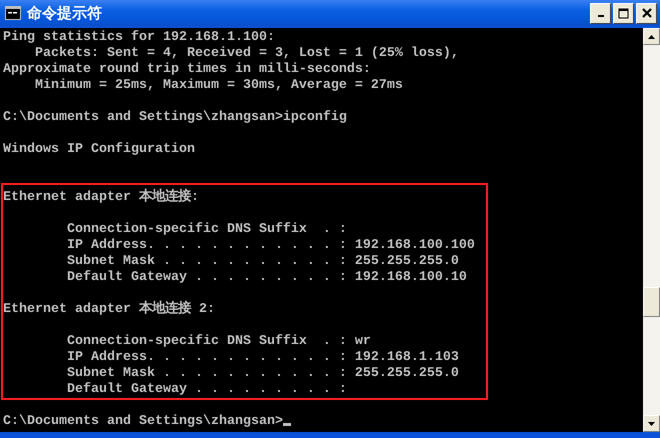  What do you see at coordinates (246, 53) in the screenshot?
I see `console-line: Packets: Sent = 4, Received = 3, Lost = 1 (25% loss),` at bounding box center [246, 53].